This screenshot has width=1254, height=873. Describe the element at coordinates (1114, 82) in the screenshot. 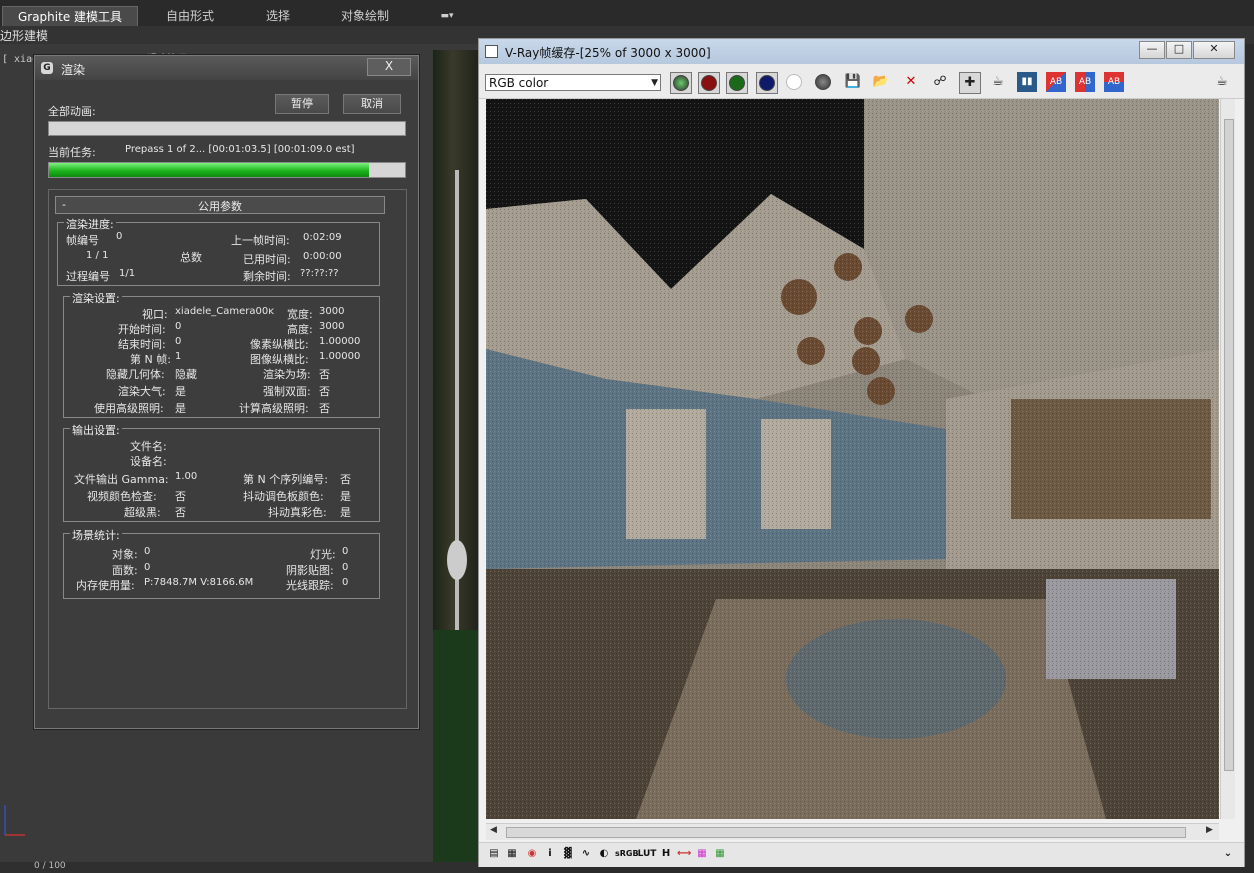

I see `ab-swap-icon: AB` at that location.